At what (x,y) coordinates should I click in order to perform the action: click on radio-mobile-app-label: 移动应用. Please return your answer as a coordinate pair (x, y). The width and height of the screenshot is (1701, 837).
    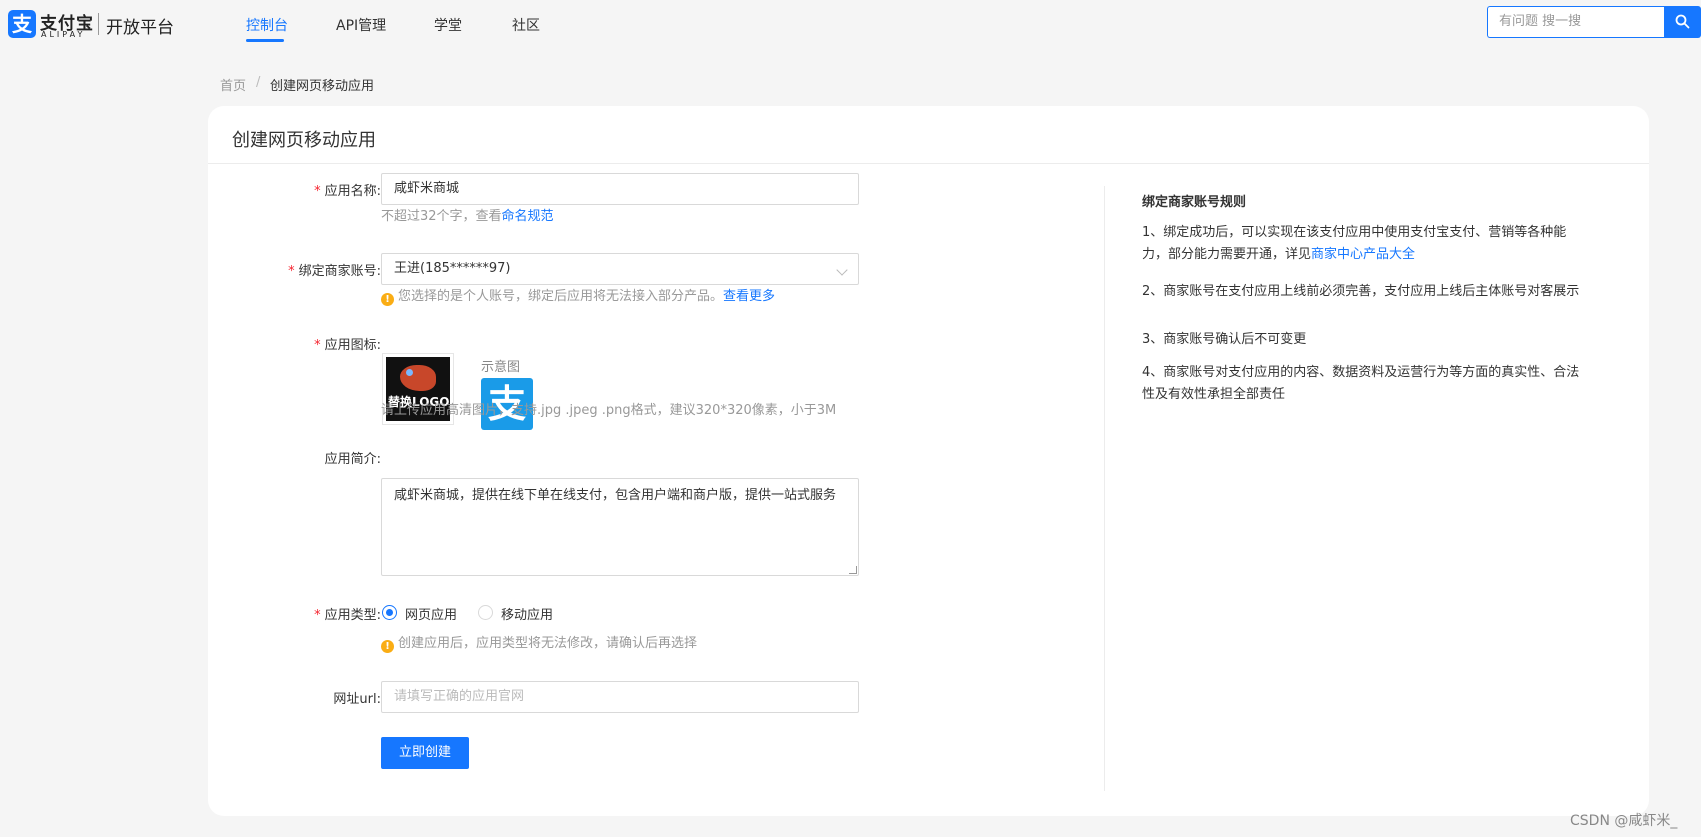
    Looking at the image, I should click on (527, 613).